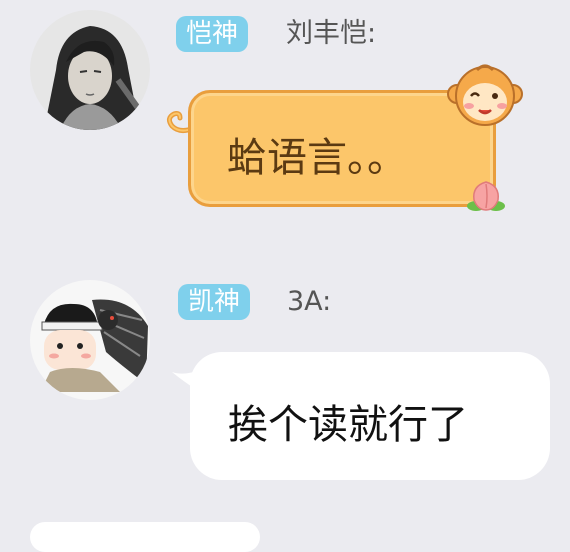 Image resolution: width=570 pixels, height=552 pixels. What do you see at coordinates (317, 158) in the screenshot?
I see `message-text: 蛤语言。。` at bounding box center [317, 158].